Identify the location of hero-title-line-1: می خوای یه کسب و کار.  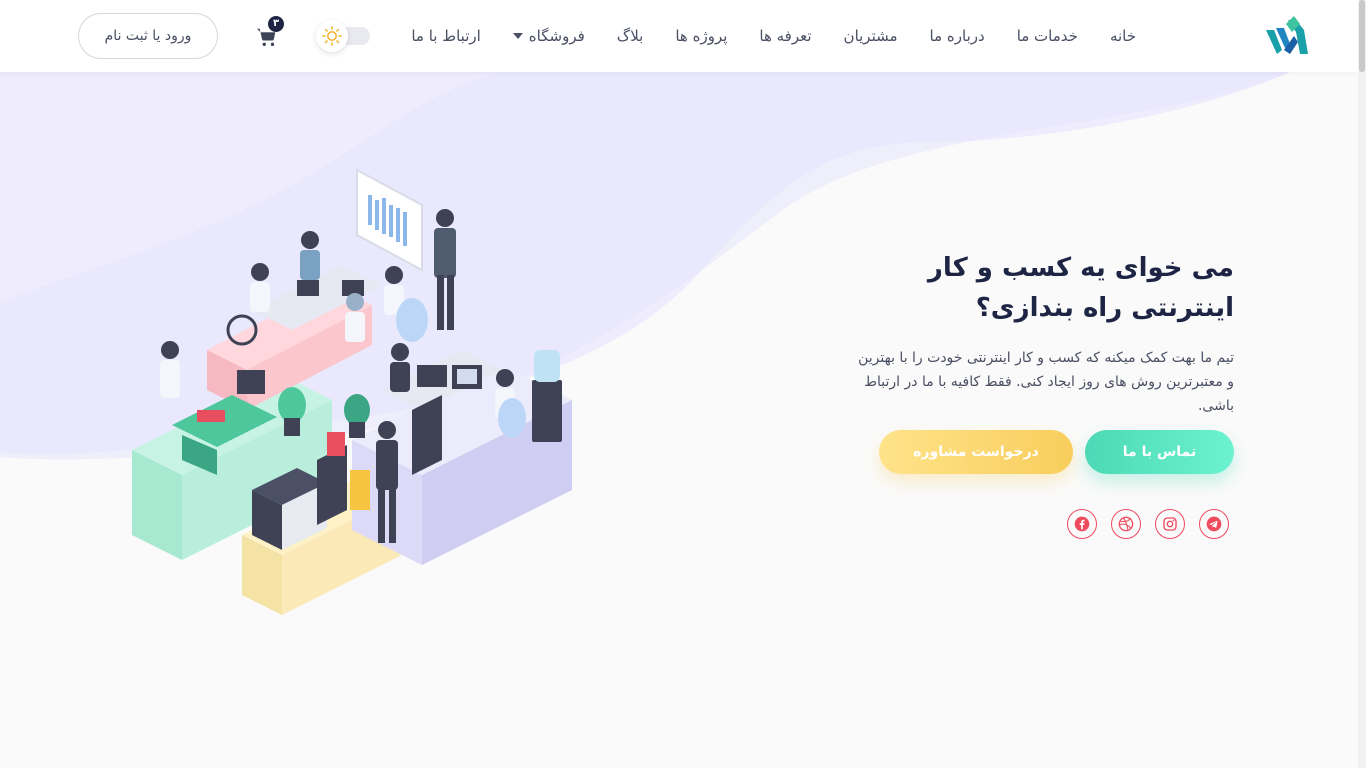
(1080, 268).